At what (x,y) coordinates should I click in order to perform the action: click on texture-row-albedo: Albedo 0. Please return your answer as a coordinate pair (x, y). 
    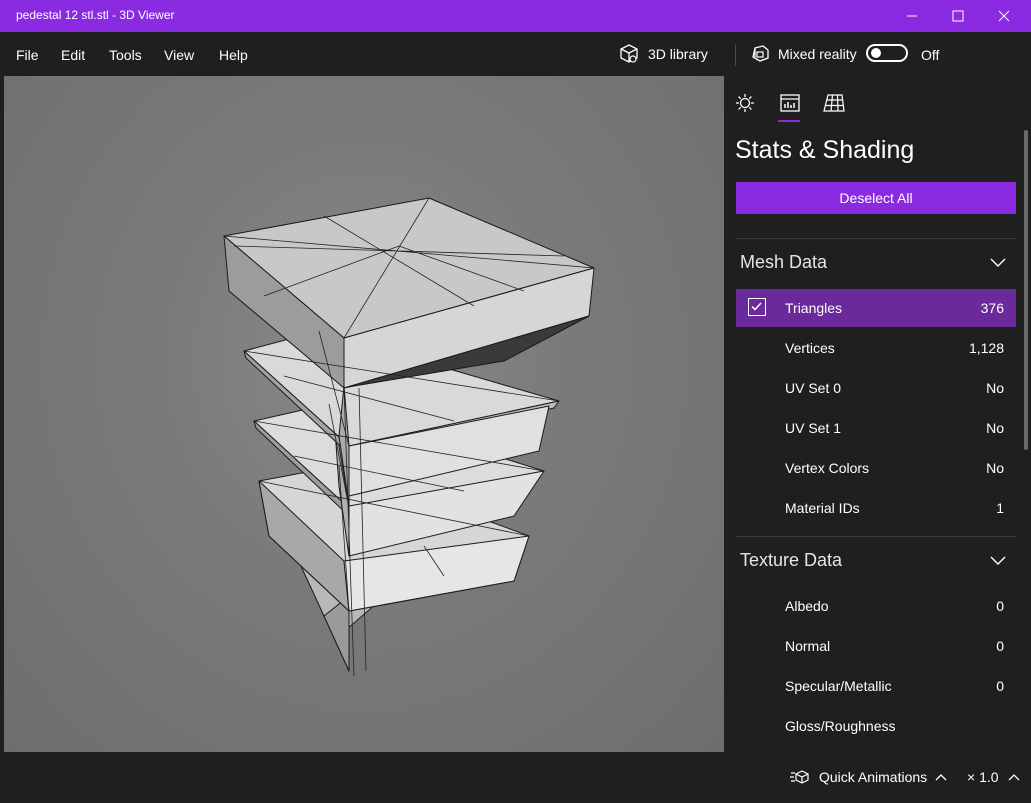
    Looking at the image, I should click on (876, 606).